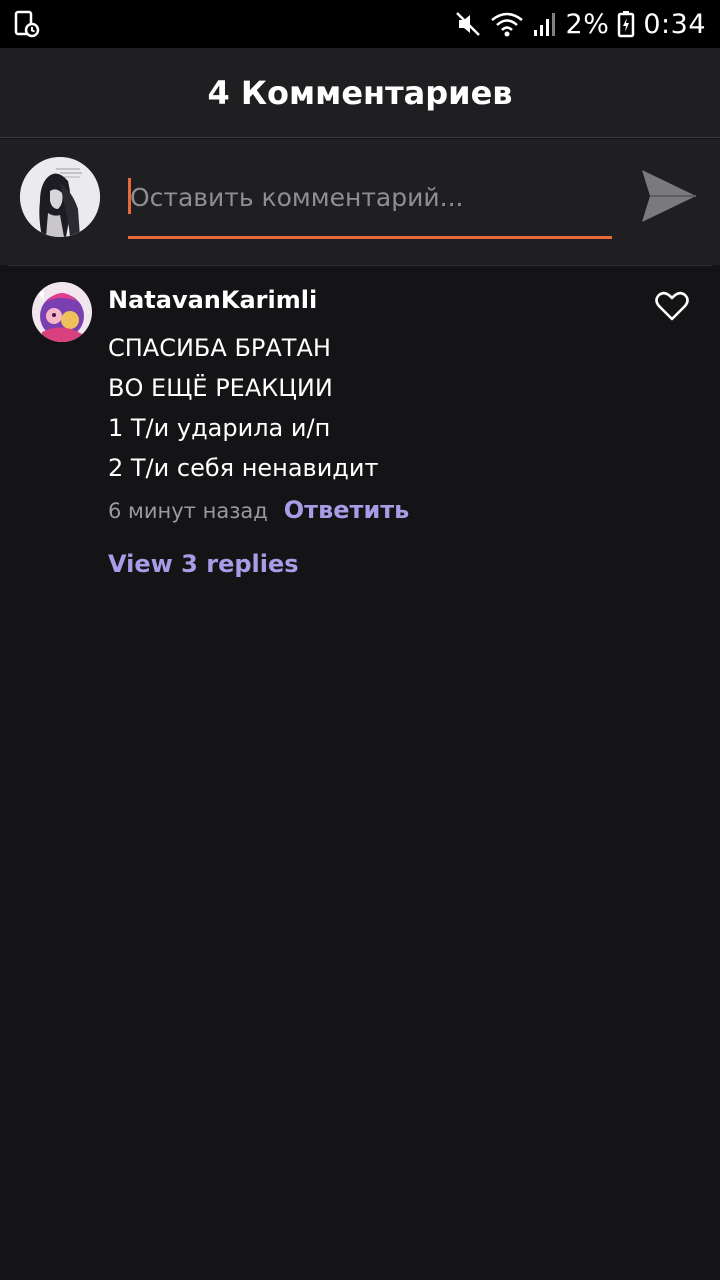 This screenshot has width=720, height=1280. Describe the element at coordinates (360, 24) in the screenshot. I see `status-bar: 2% 0:34` at that location.